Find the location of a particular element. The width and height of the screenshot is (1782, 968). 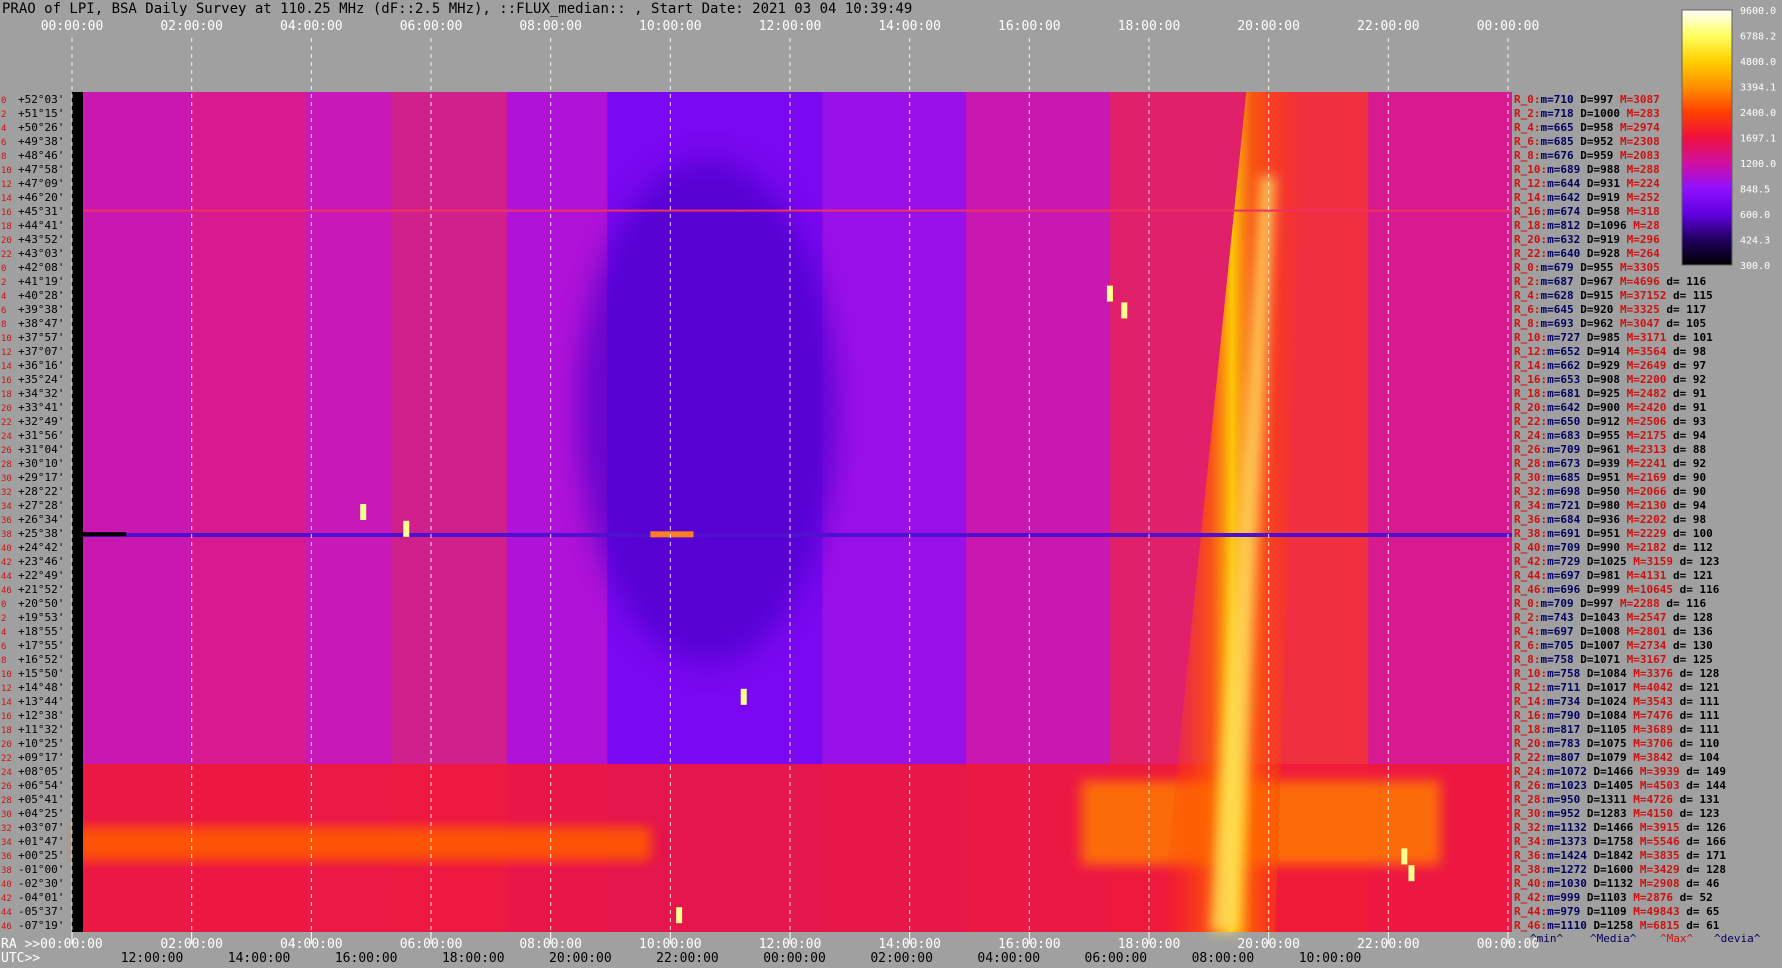

stat-row-52: R_32:m=1132 D=1466 M=3915 d= 126 is located at coordinates (1620, 827).